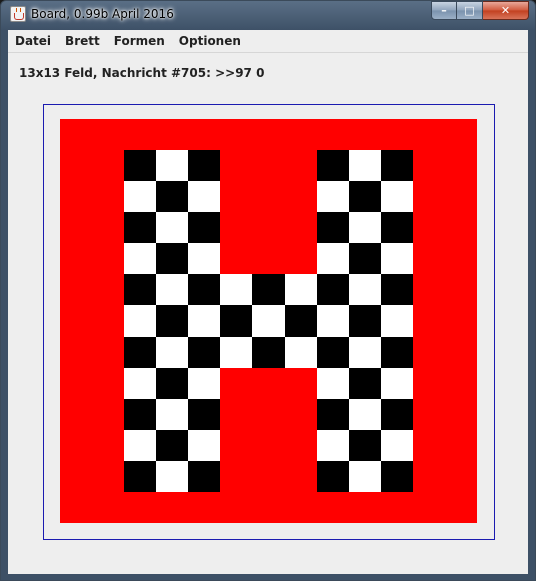 This screenshot has width=536, height=581. What do you see at coordinates (268, 15) in the screenshot?
I see `title-bar: Board, 0.99b April 2016 – □ ✕` at bounding box center [268, 15].